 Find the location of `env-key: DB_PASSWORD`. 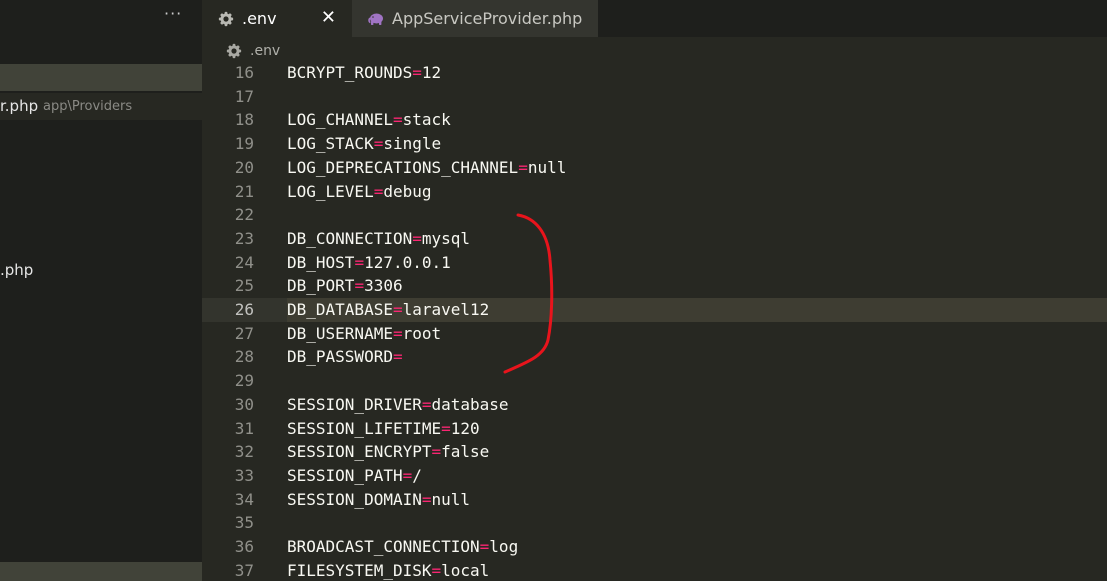

env-key: DB_PASSWORD is located at coordinates (340, 357).